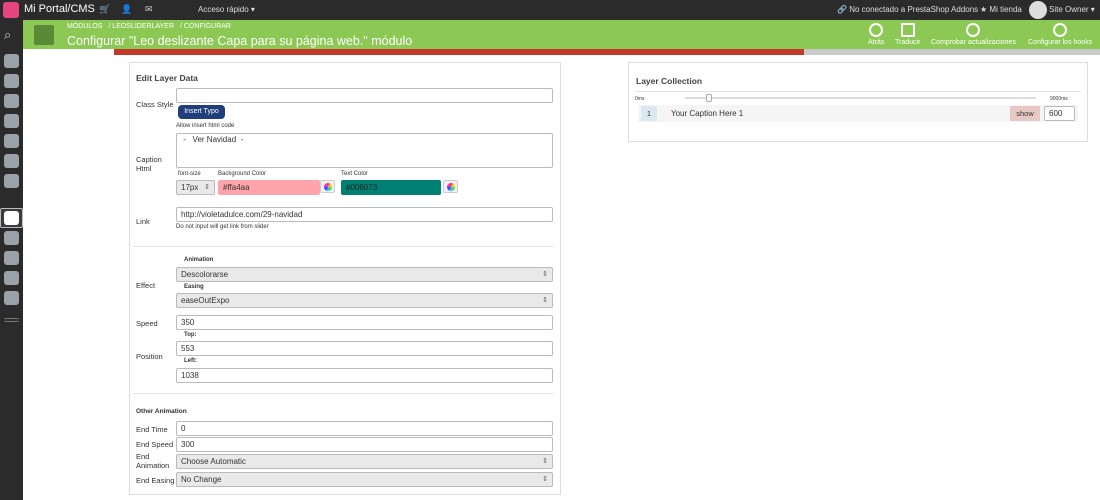 This screenshot has width=1100, height=500. I want to click on back-icon, so click(876, 30).